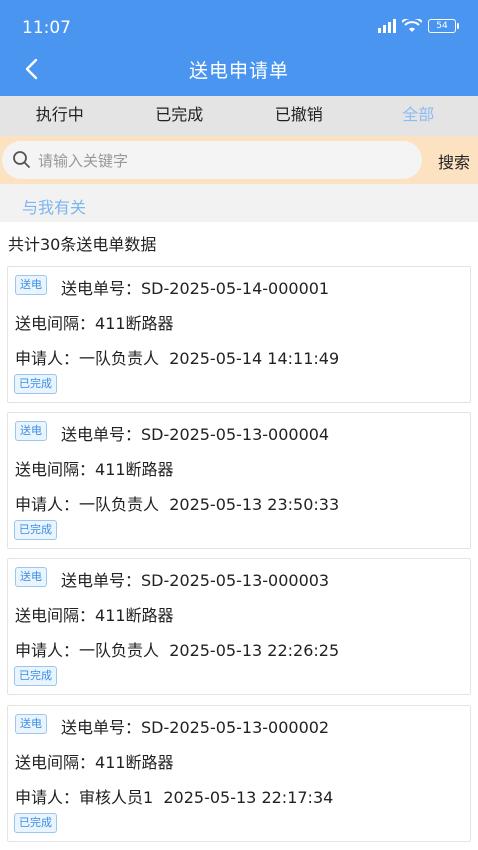  Describe the element at coordinates (177, 504) in the screenshot. I see `record-applicant: 申请人：一队负责人 2025-05-13 23:50:33` at that location.